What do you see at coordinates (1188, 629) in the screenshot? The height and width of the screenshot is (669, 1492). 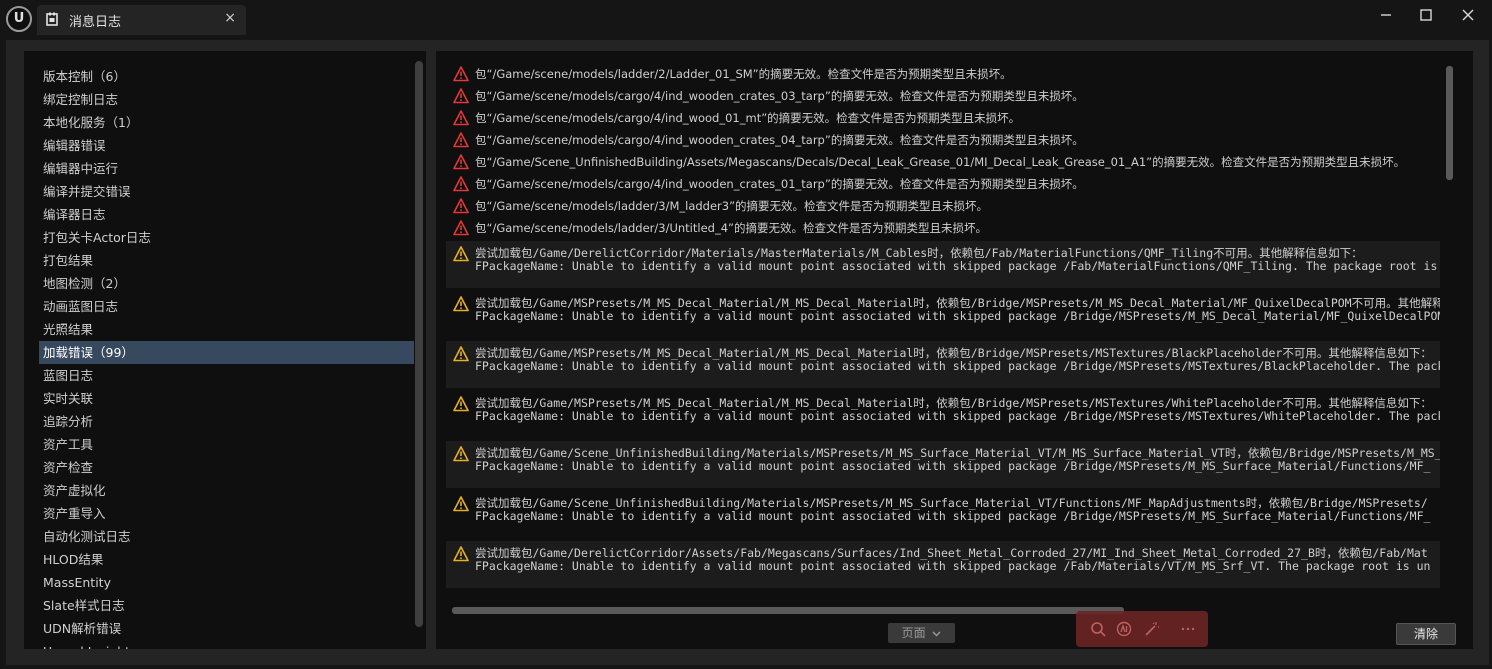 I see `more-icon` at bounding box center [1188, 629].